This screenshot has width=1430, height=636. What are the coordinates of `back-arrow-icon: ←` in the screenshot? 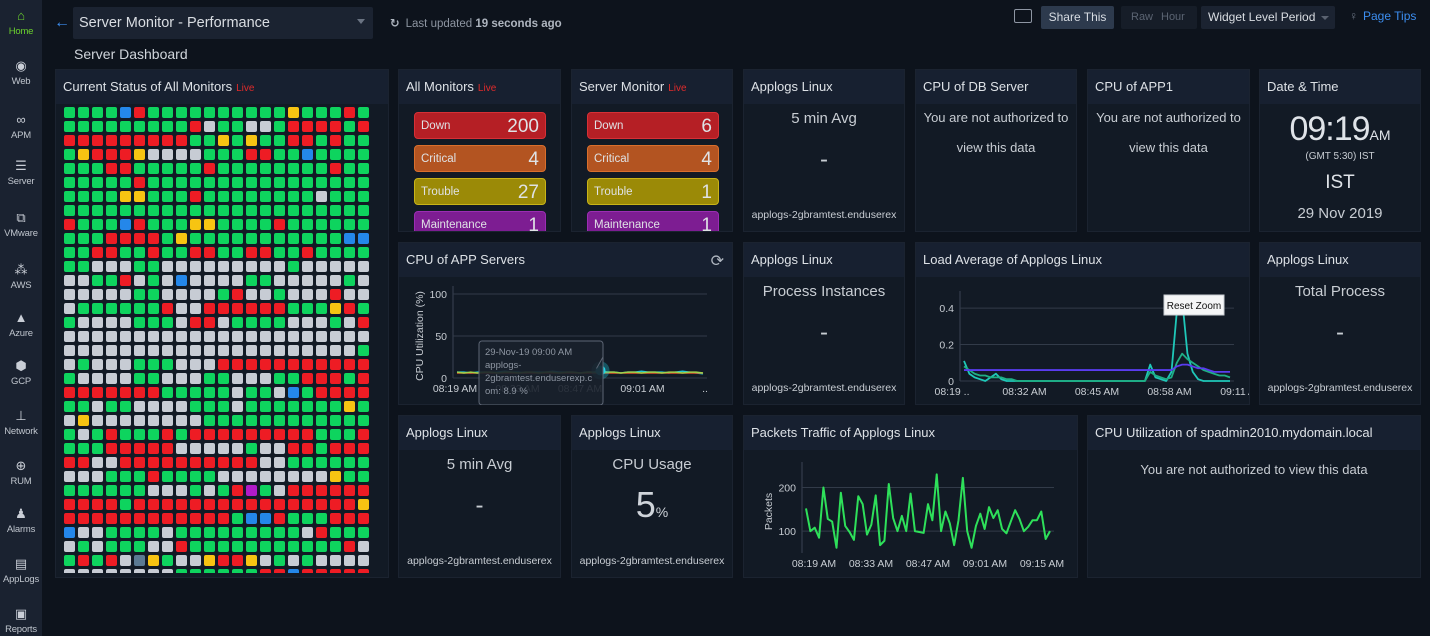 It's located at (62, 23).